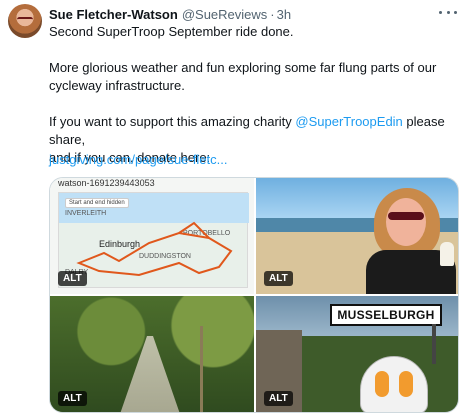 The image size is (469, 416). Describe the element at coordinates (106, 183) in the screenshot. I see `map-title: watson-1691239443053` at that location.